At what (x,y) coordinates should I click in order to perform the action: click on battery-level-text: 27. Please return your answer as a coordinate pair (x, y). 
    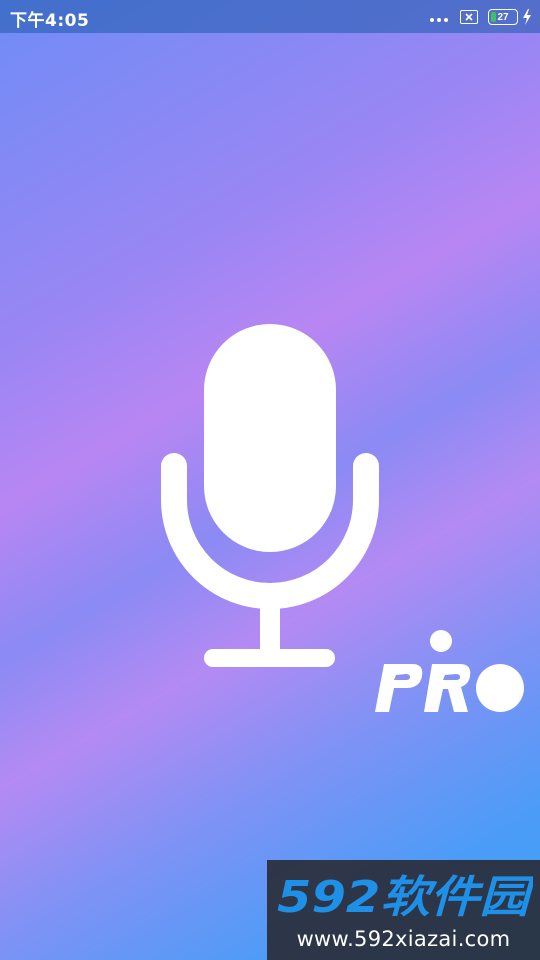
    Looking at the image, I should click on (503, 17).